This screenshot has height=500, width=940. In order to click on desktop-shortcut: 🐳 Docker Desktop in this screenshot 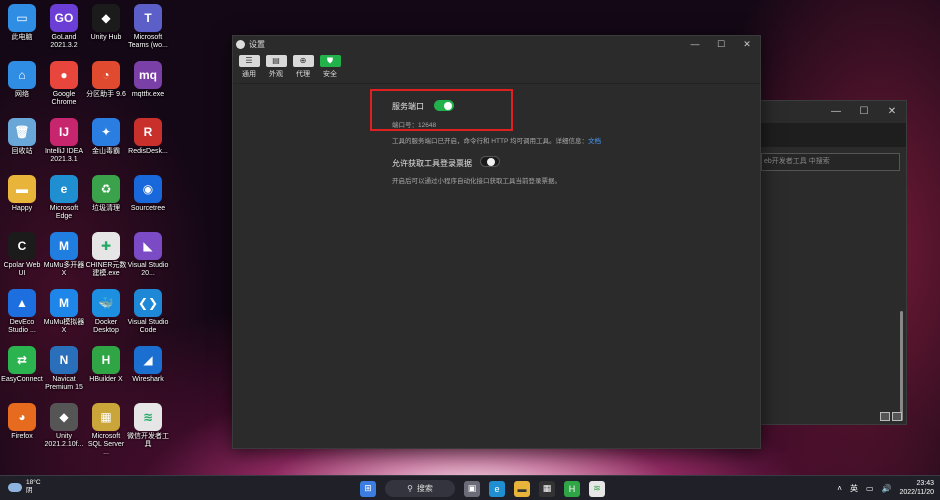, I will do `click(106, 312)`.